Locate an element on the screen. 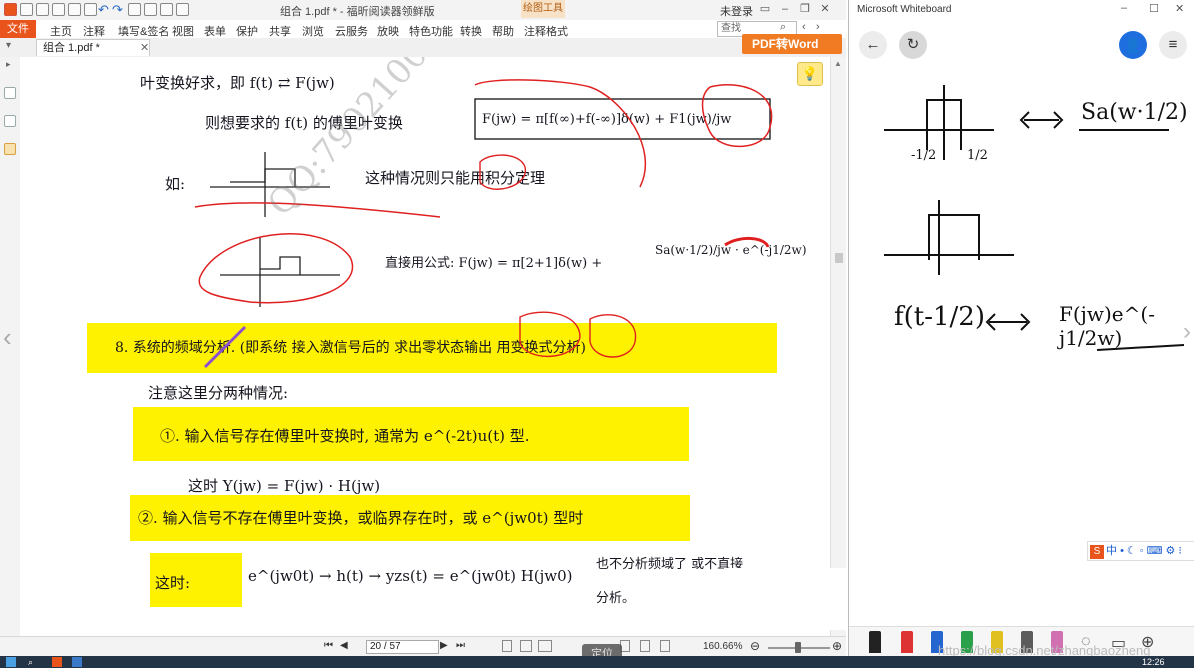 This screenshot has width=1194, height=668. red-pen-icon is located at coordinates (907, 642).